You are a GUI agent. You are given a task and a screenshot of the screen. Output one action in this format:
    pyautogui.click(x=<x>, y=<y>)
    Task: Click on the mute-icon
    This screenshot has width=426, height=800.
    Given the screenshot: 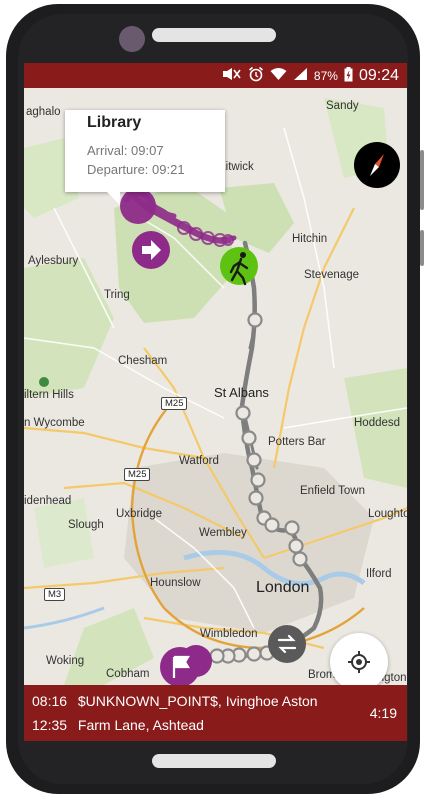 What is the action you would take?
    pyautogui.click(x=232, y=75)
    